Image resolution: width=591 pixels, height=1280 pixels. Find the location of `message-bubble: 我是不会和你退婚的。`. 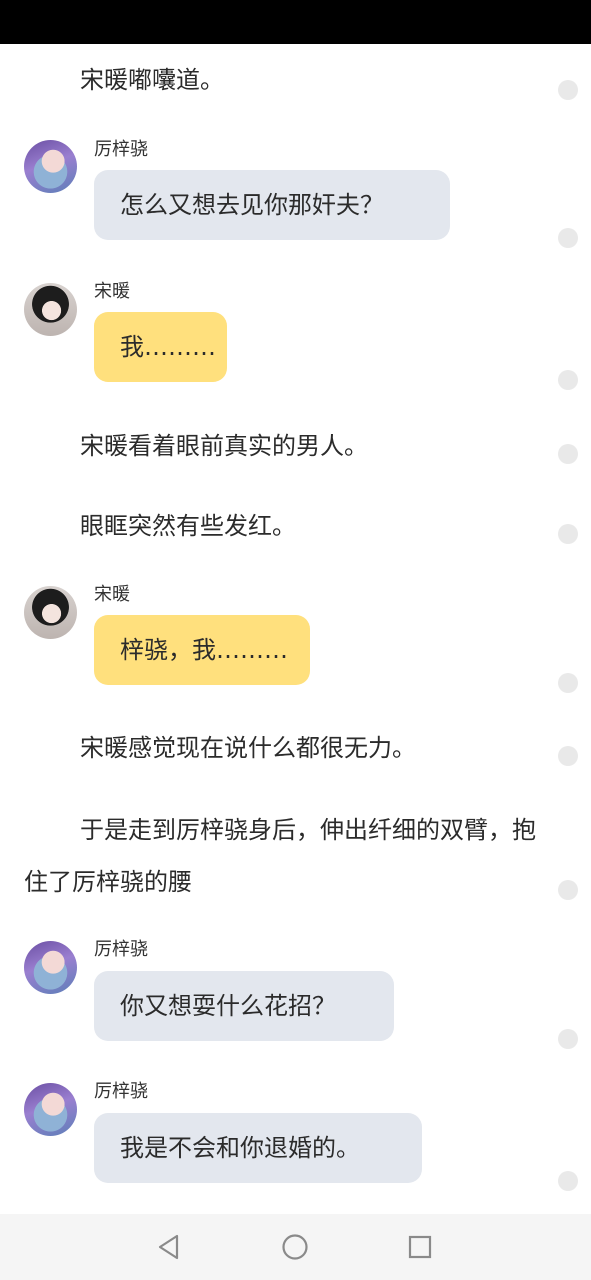

message-bubble: 我是不会和你退婚的。 is located at coordinates (258, 1148).